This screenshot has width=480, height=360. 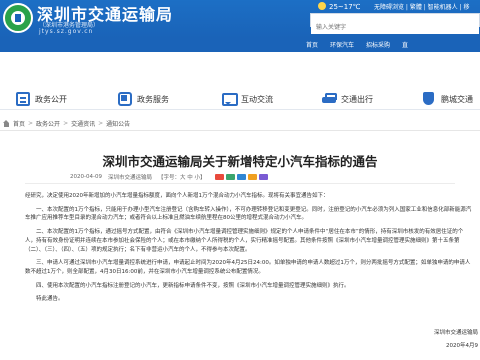 What do you see at coordinates (405, 44) in the screenshot?
I see `nav-item-more: 直` at bounding box center [405, 44].